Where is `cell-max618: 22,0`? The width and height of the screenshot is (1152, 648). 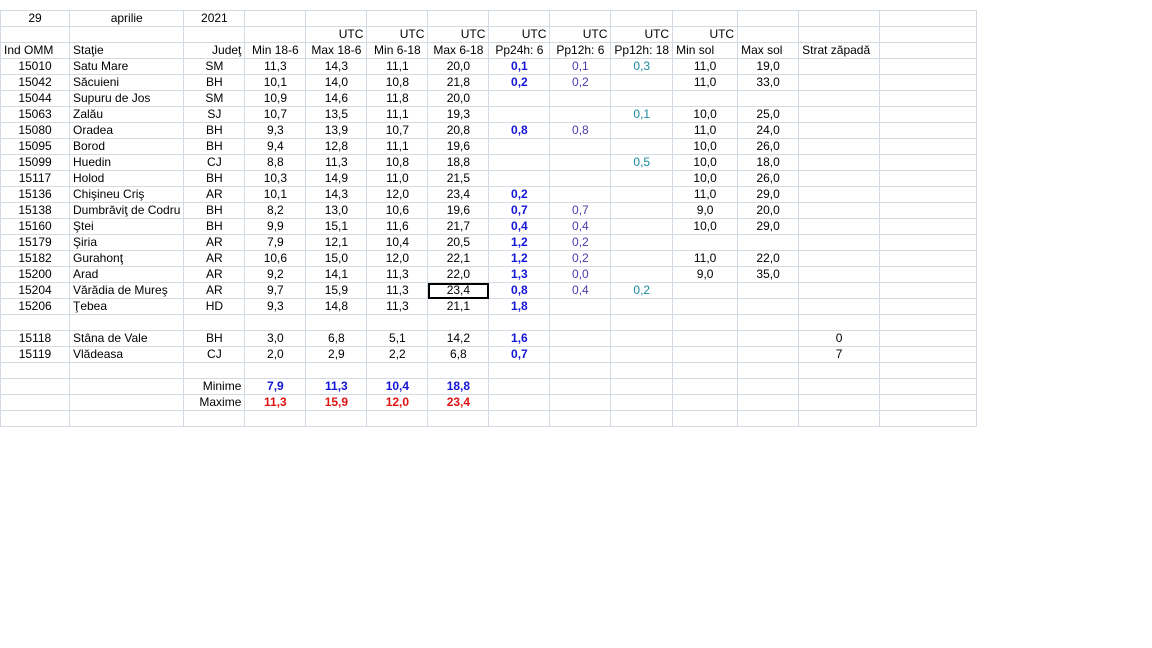
cell-max618: 22,0 is located at coordinates (458, 274).